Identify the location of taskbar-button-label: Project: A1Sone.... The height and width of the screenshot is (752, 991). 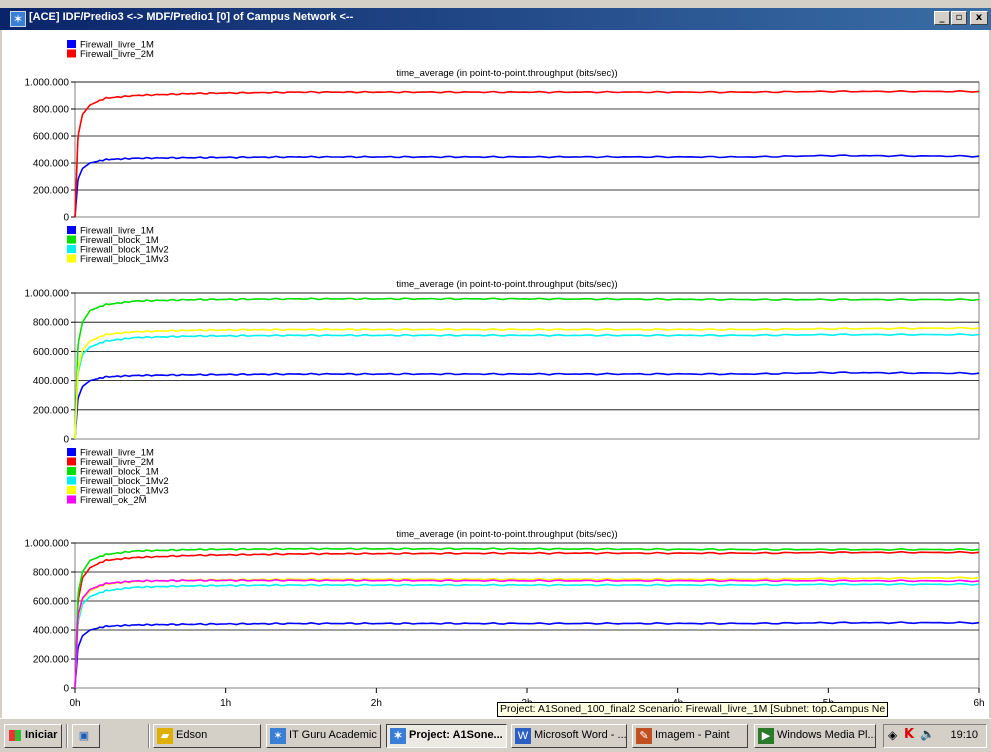
(456, 735).